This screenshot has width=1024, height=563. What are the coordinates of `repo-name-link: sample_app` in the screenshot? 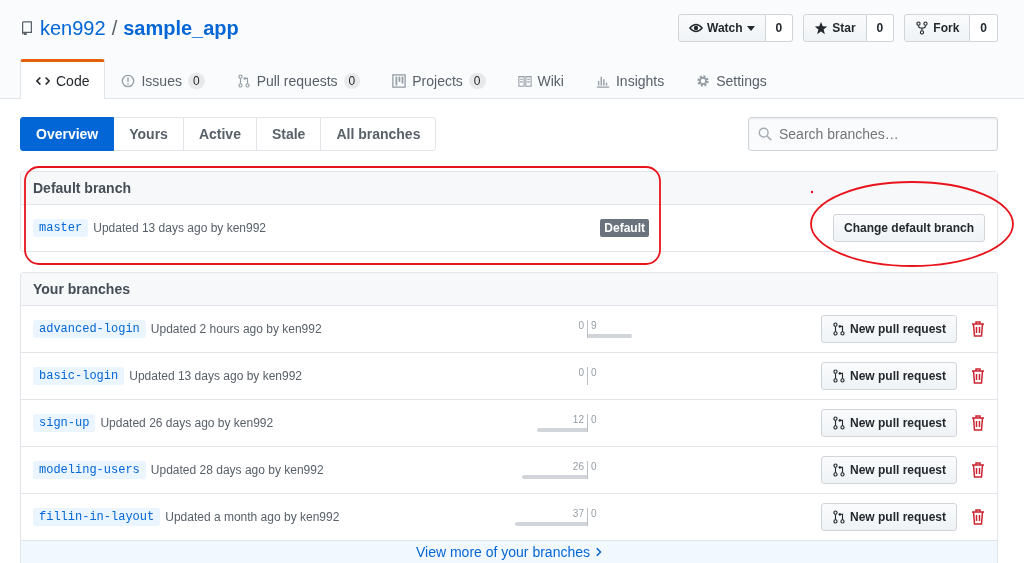 It's located at (181, 28).